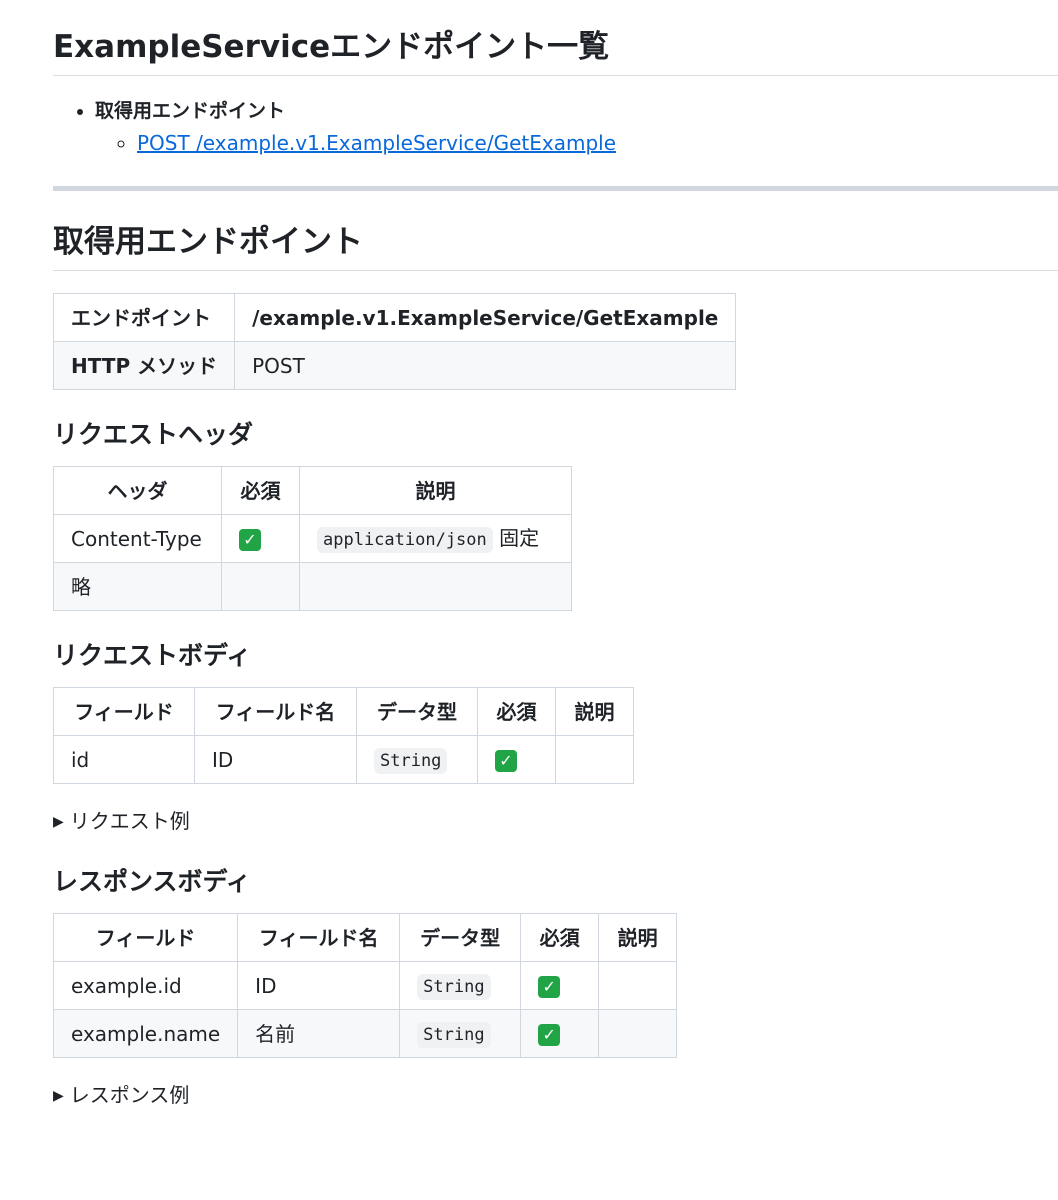  Describe the element at coordinates (405, 540) in the screenshot. I see `inline-code: application/json` at that location.